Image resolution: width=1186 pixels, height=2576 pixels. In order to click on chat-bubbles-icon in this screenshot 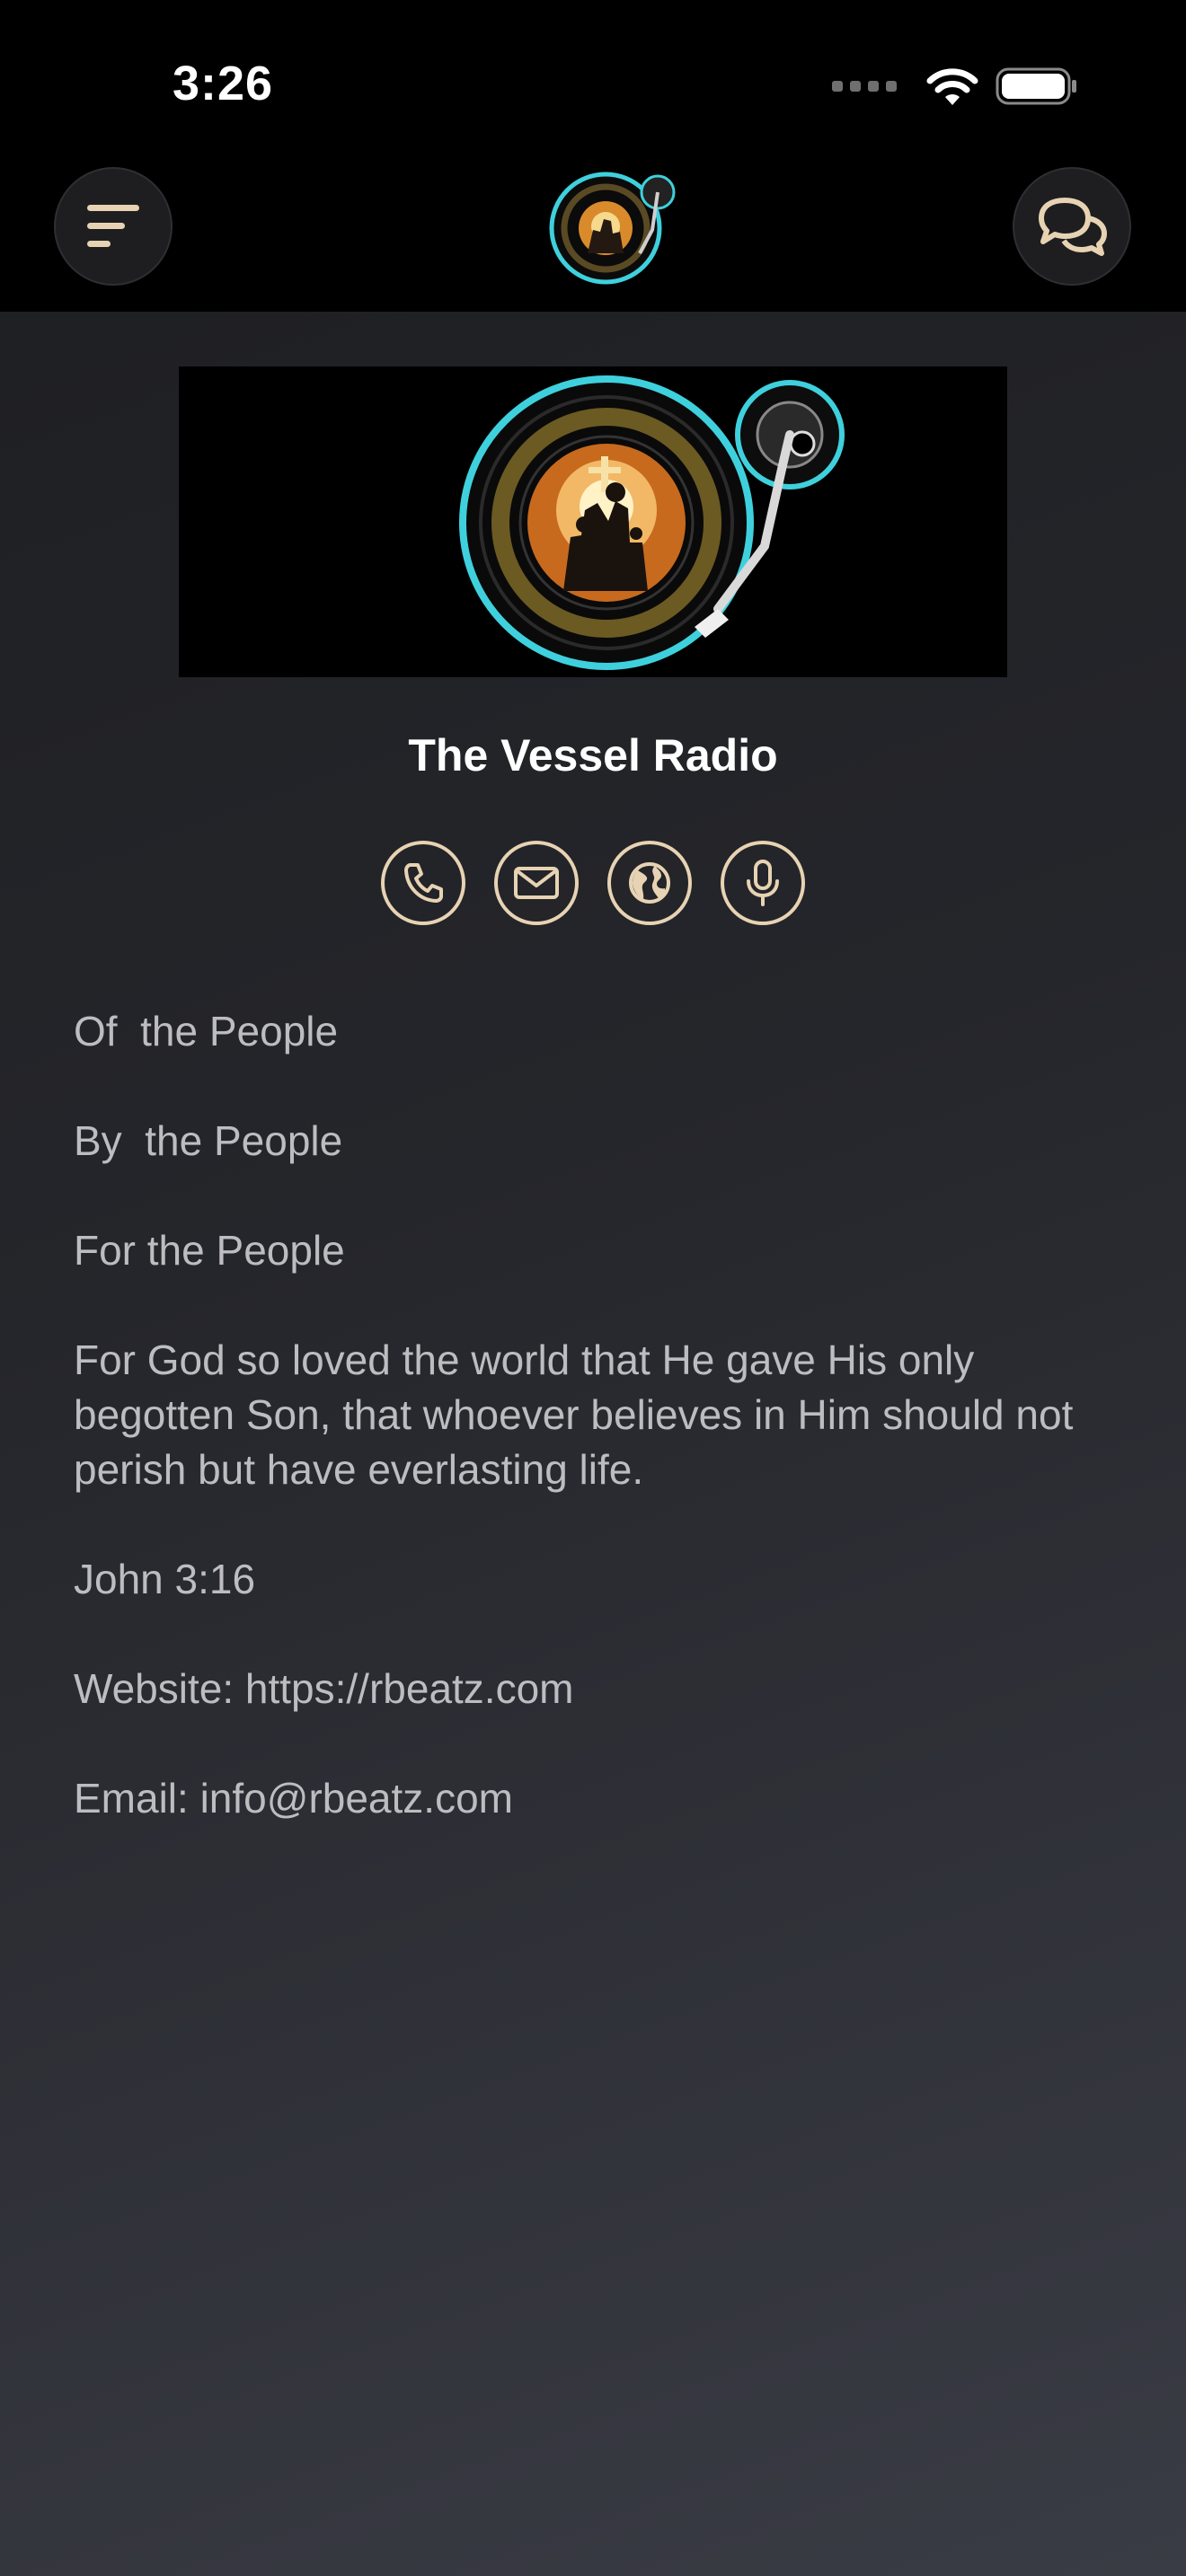, I will do `click(1073, 227)`.